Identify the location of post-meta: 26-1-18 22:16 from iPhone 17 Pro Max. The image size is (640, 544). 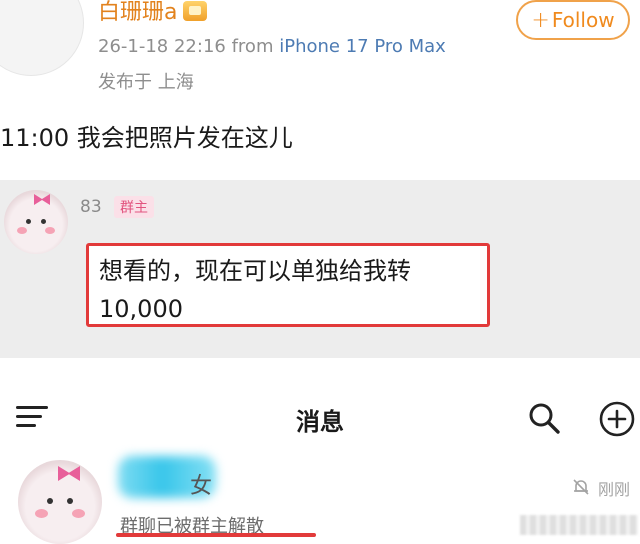
(272, 46).